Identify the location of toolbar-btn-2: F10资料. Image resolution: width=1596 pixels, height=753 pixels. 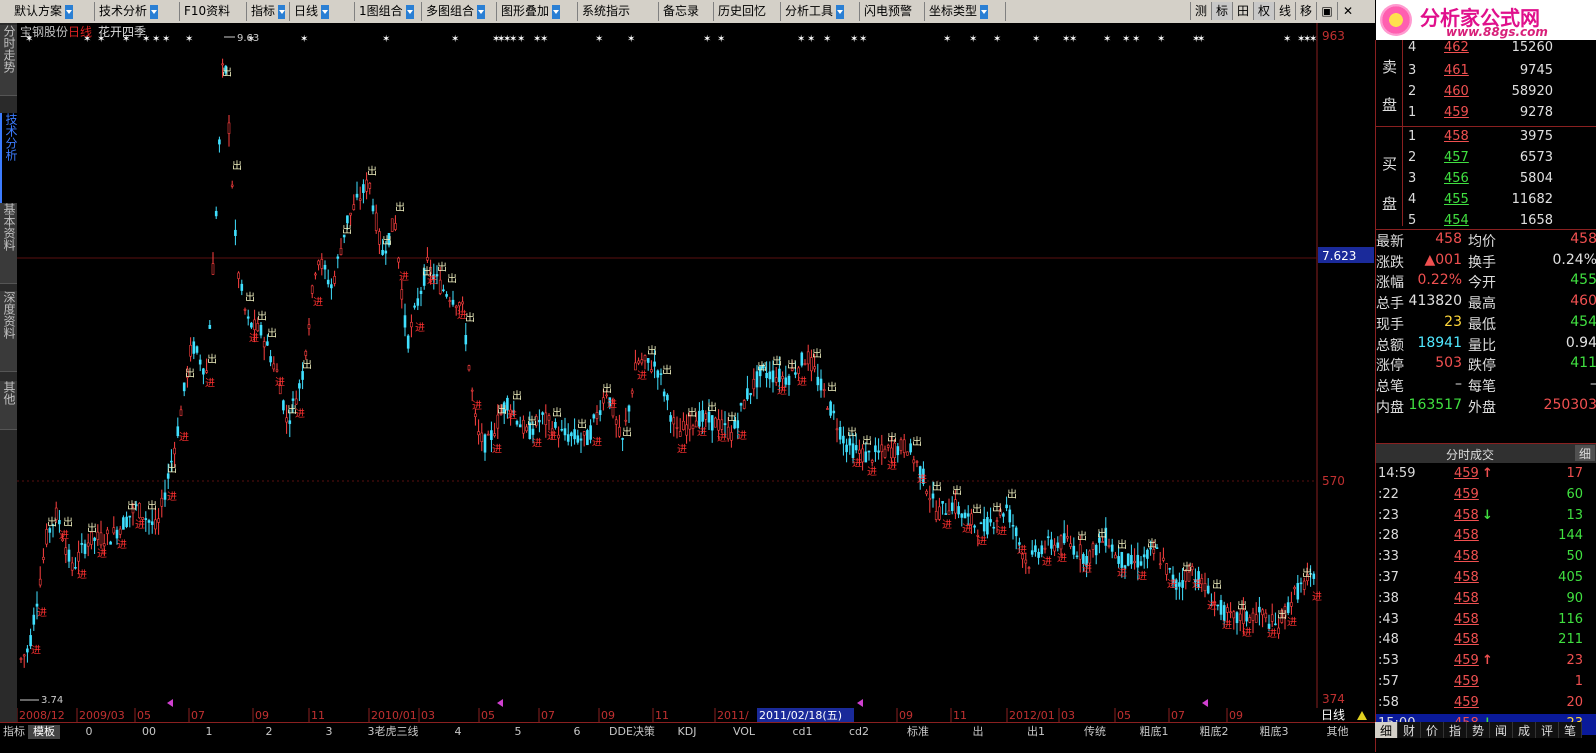
(213, 11).